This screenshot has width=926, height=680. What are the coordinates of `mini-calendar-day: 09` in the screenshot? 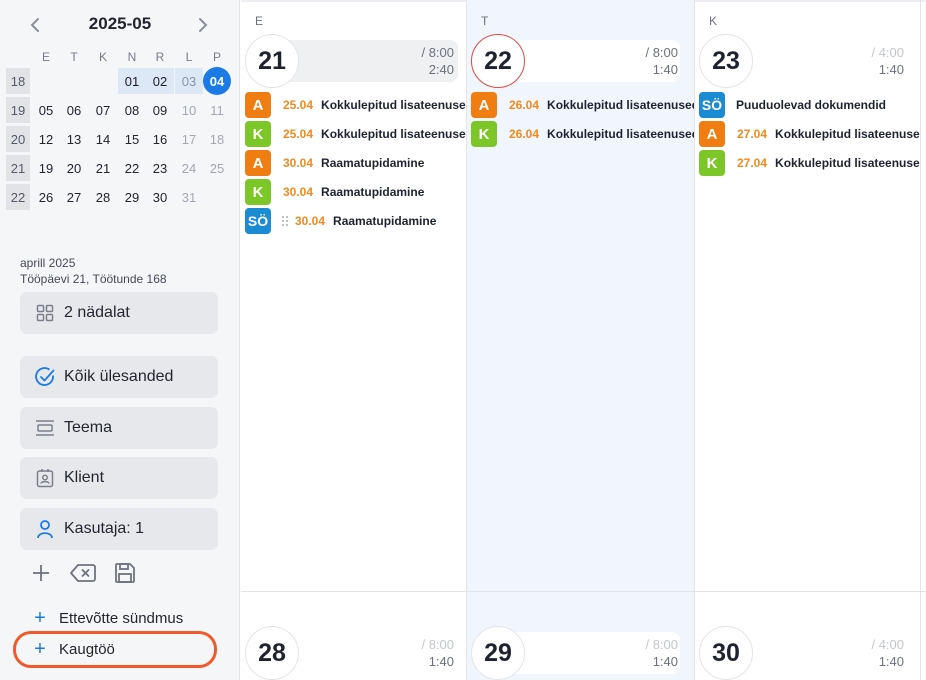 It's located at (160, 110).